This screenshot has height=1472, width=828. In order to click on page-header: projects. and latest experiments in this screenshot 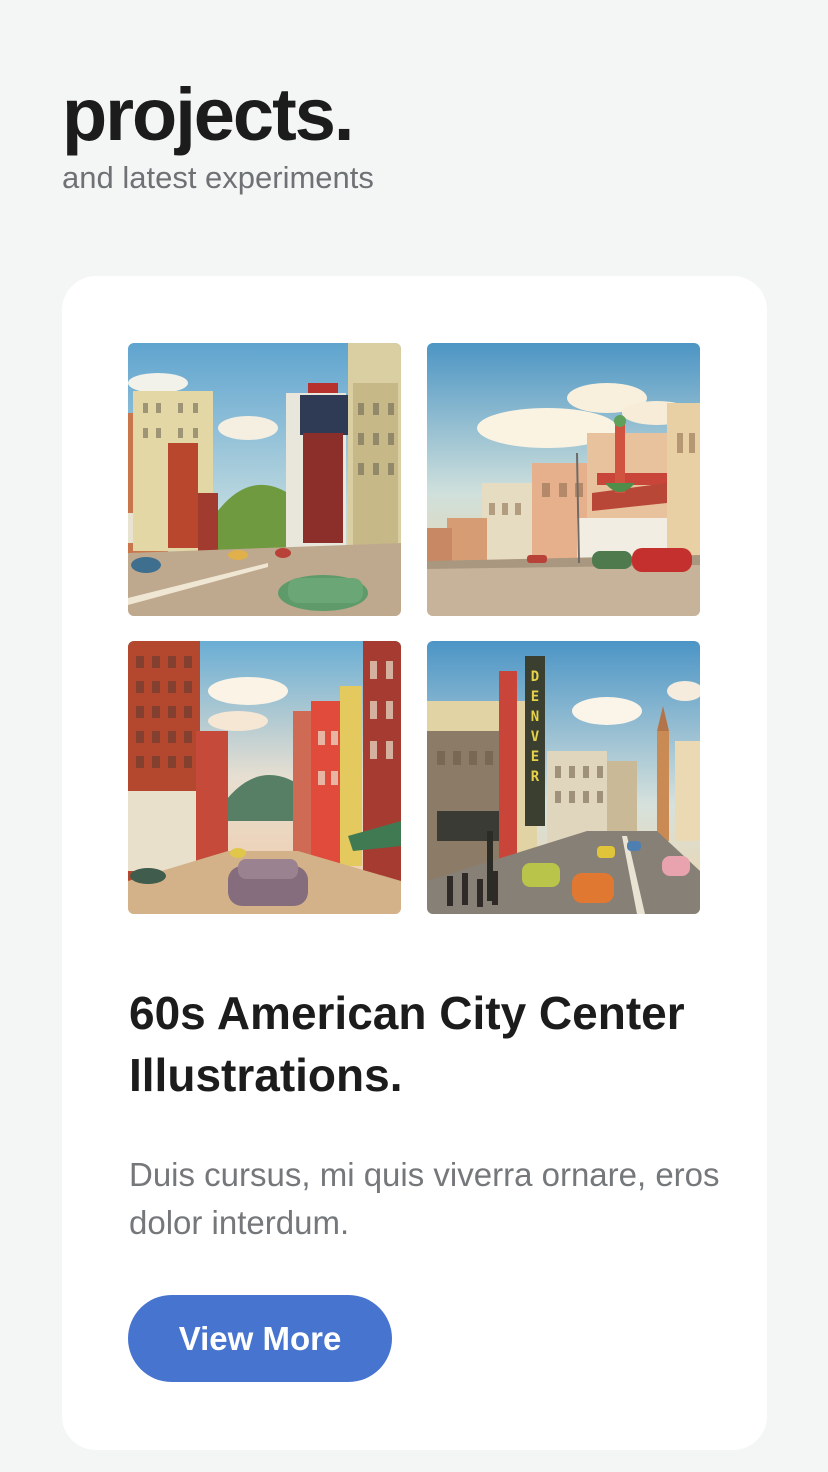, I will do `click(218, 134)`.